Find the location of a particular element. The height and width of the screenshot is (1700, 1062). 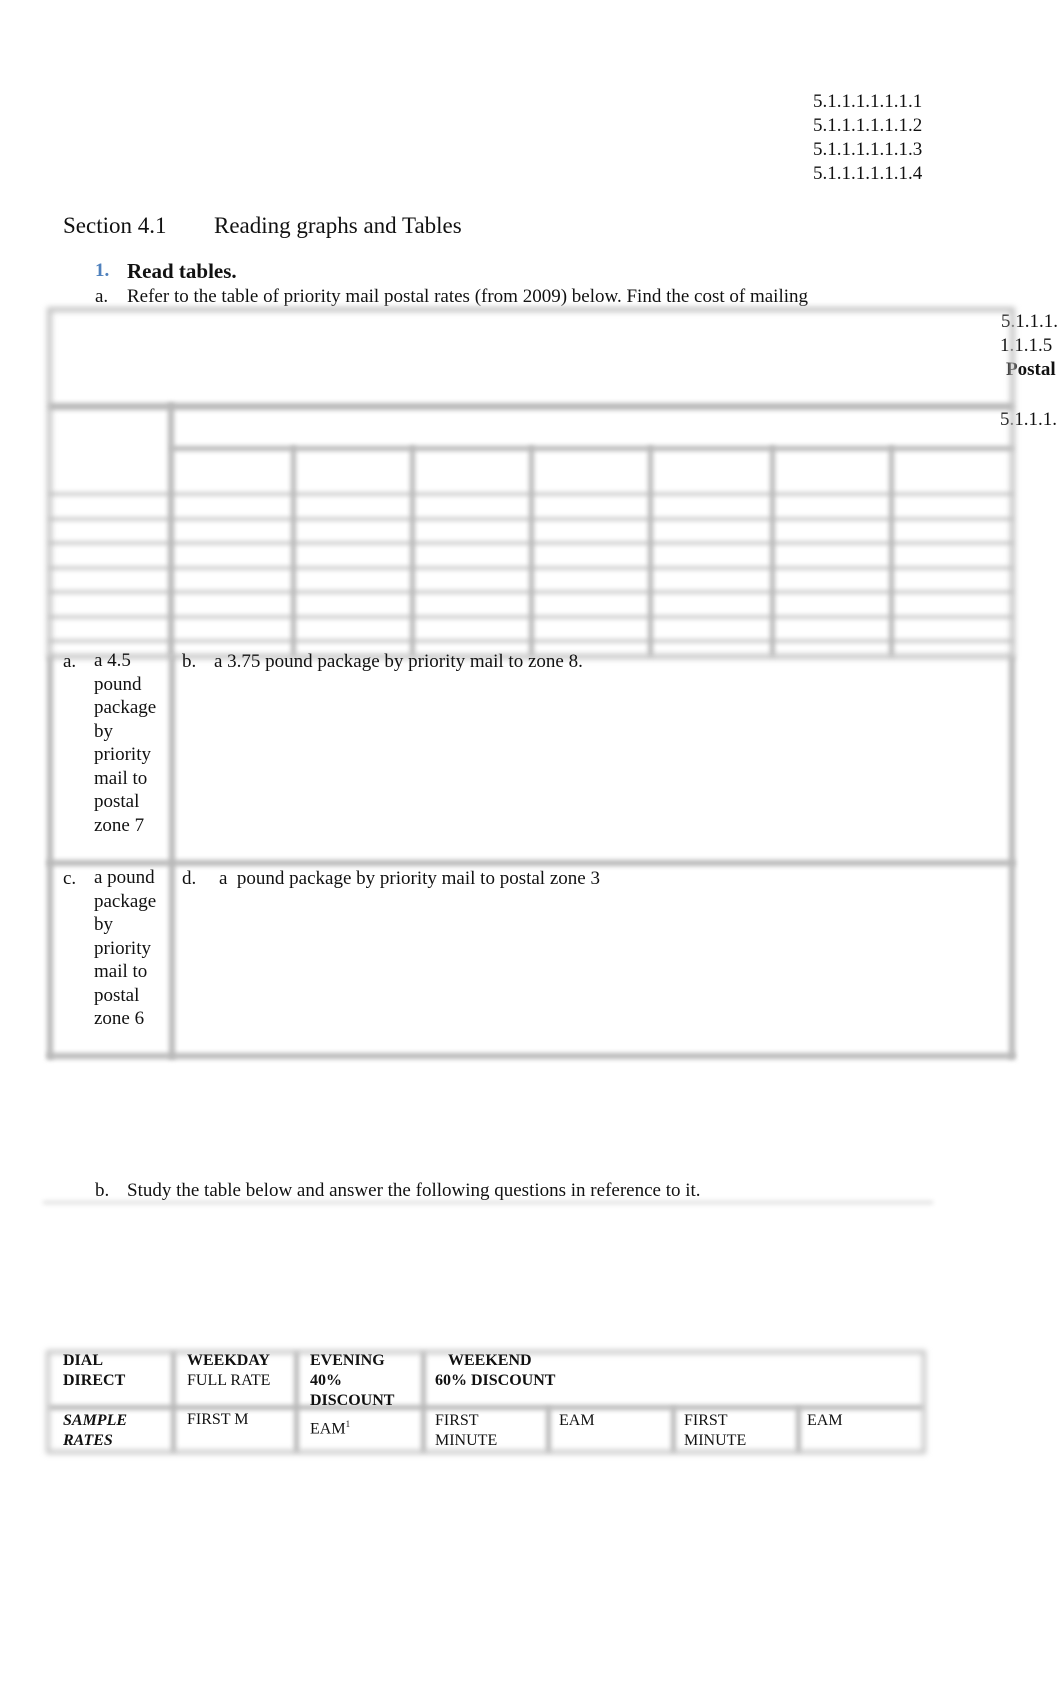

question-label: a. is located at coordinates (70, 661).